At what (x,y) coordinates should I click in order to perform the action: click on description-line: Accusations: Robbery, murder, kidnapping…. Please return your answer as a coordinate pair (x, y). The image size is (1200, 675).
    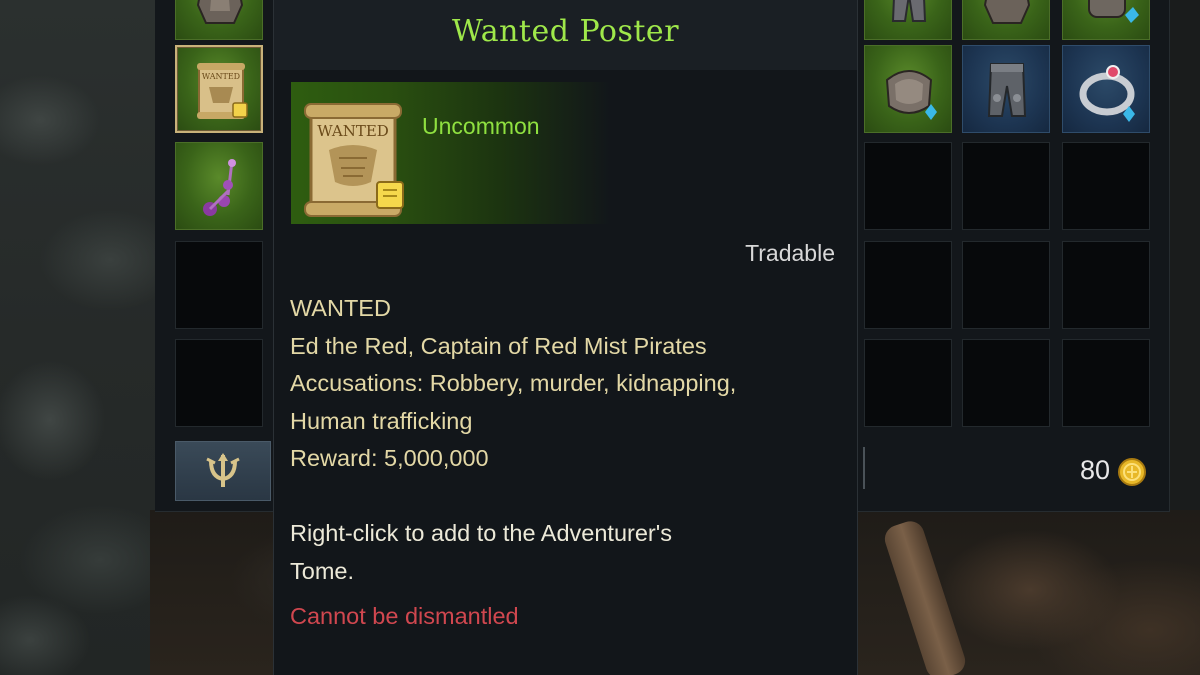
    Looking at the image, I should click on (513, 383).